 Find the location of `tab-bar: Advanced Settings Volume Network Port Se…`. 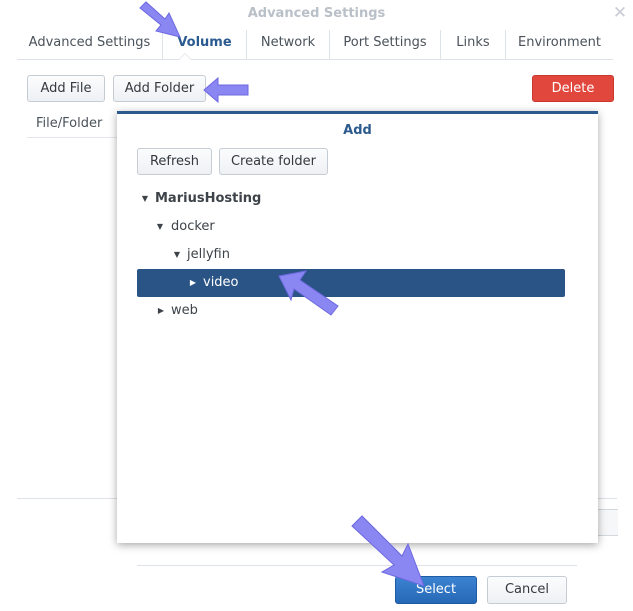

tab-bar: Advanced Settings Volume Network Port Se… is located at coordinates (315, 45).